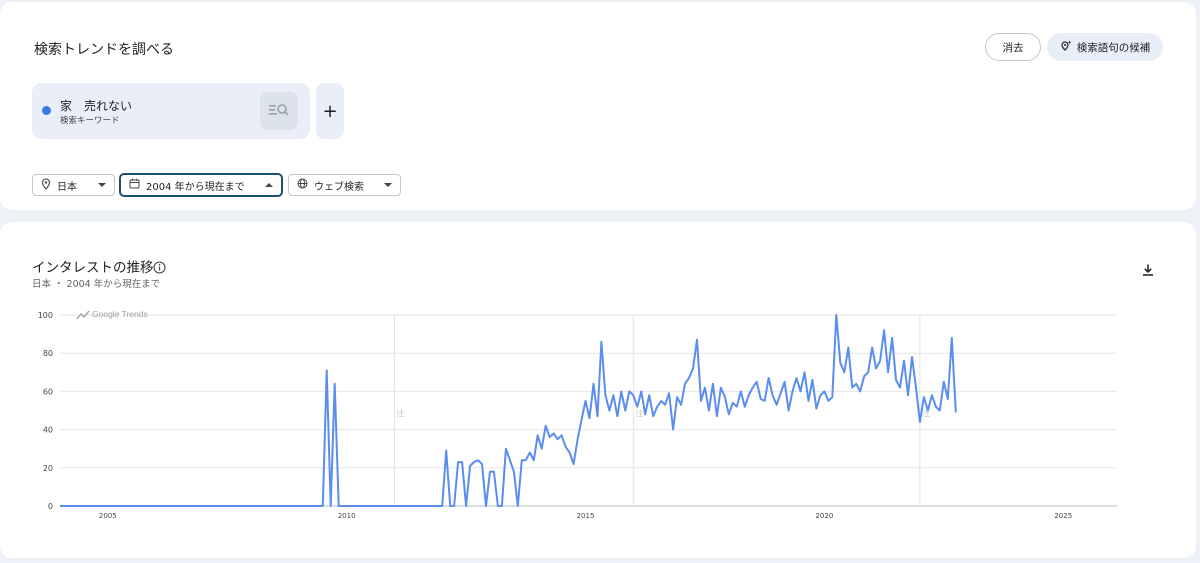 The image size is (1200, 563). I want to click on y-tick-label: 20, so click(48, 468).